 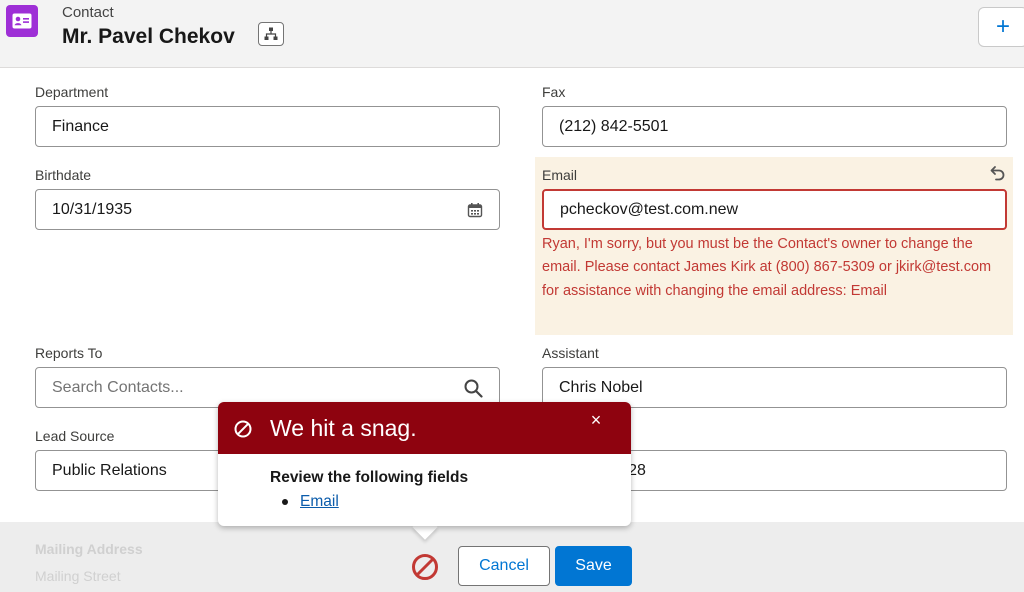 What do you see at coordinates (319, 501) in the screenshot?
I see `email-field-link: Email` at bounding box center [319, 501].